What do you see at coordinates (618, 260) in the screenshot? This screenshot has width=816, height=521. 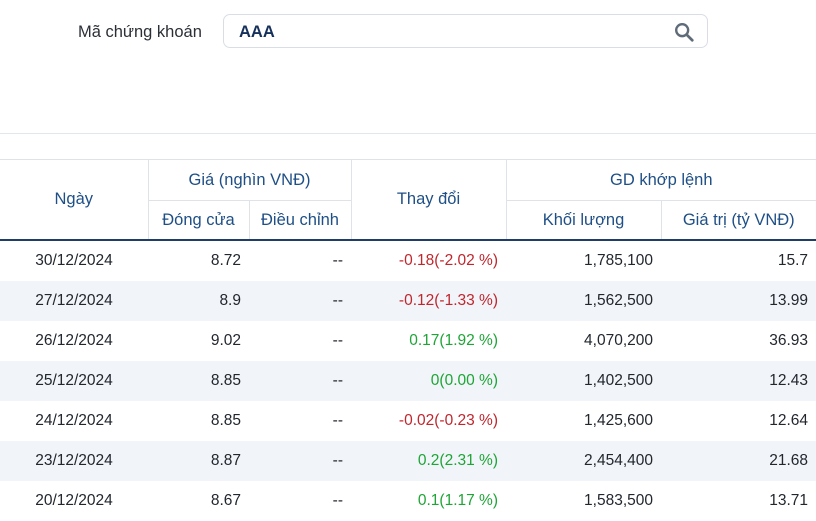 I see `cell-volume: 1,785,100` at bounding box center [618, 260].